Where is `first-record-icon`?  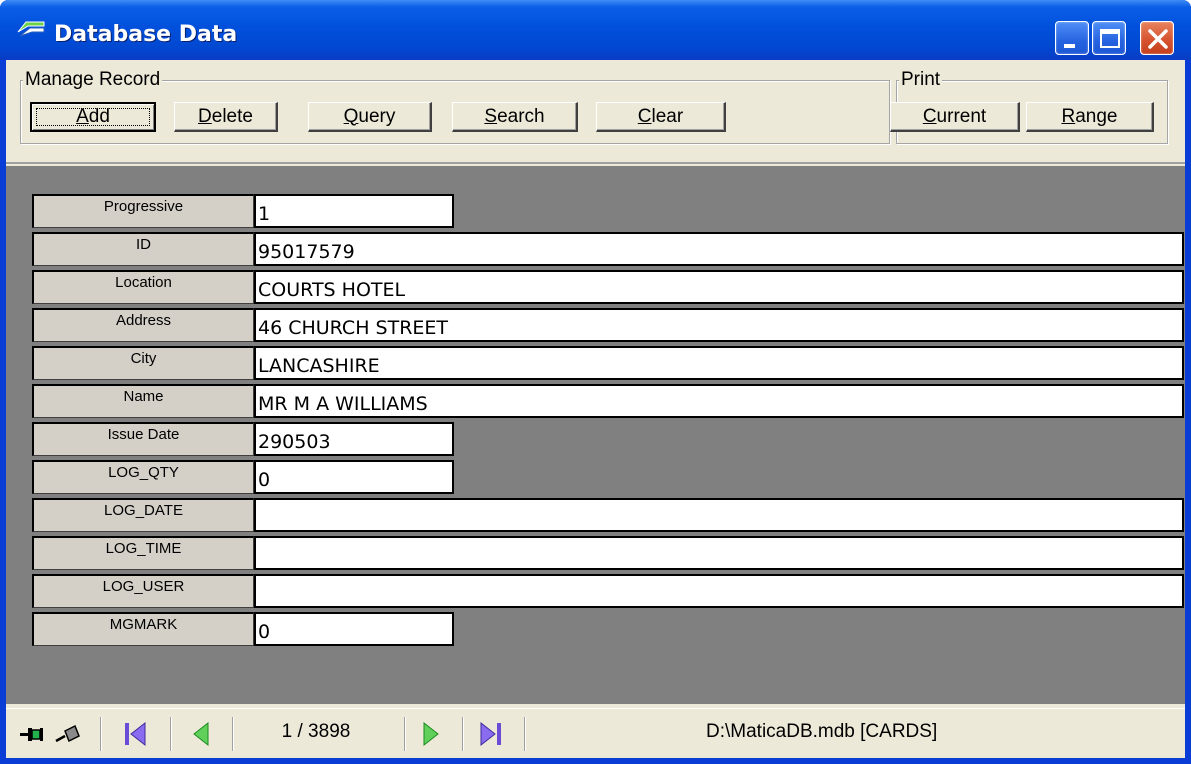 first-record-icon is located at coordinates (135, 734).